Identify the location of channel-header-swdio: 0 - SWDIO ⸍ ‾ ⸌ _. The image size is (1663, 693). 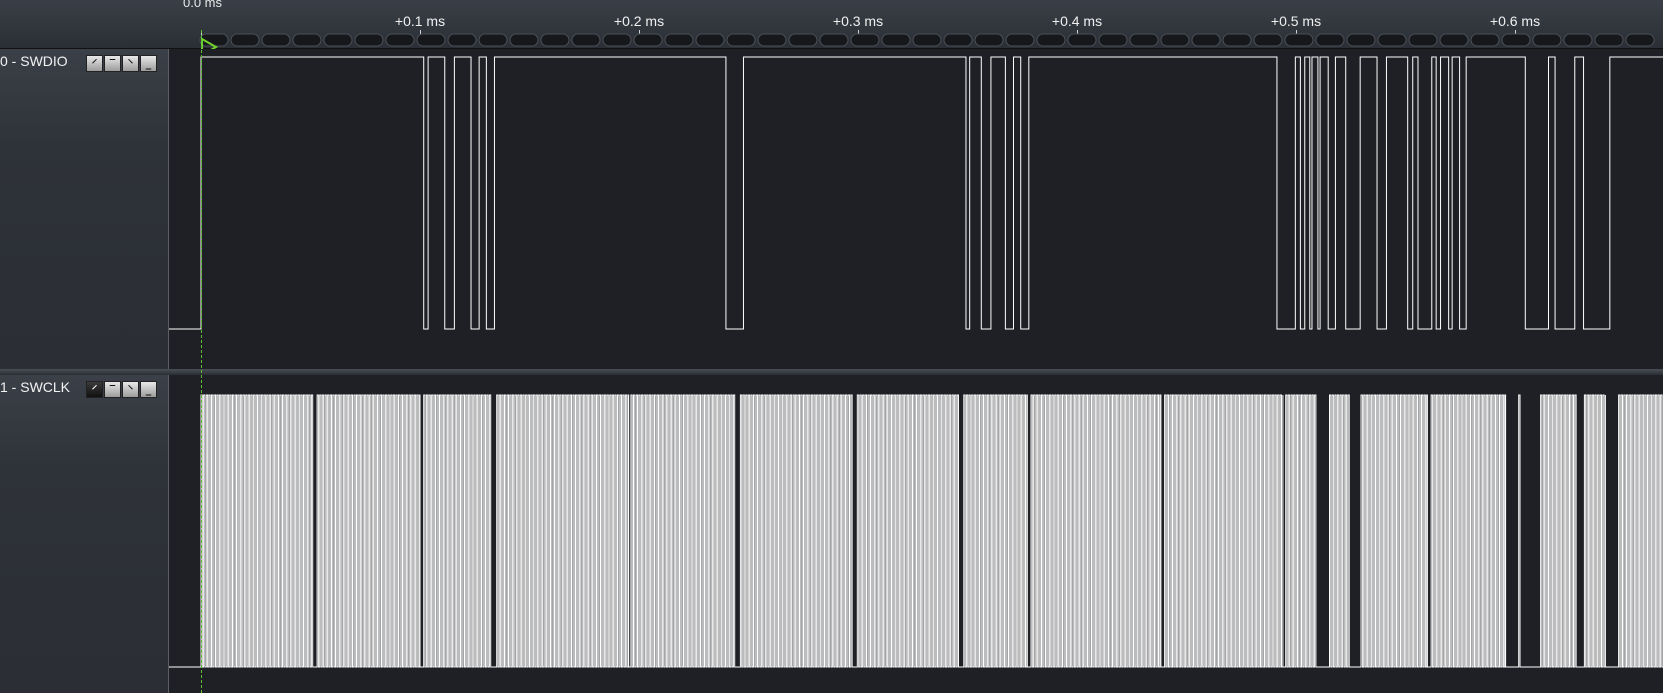
(84, 209).